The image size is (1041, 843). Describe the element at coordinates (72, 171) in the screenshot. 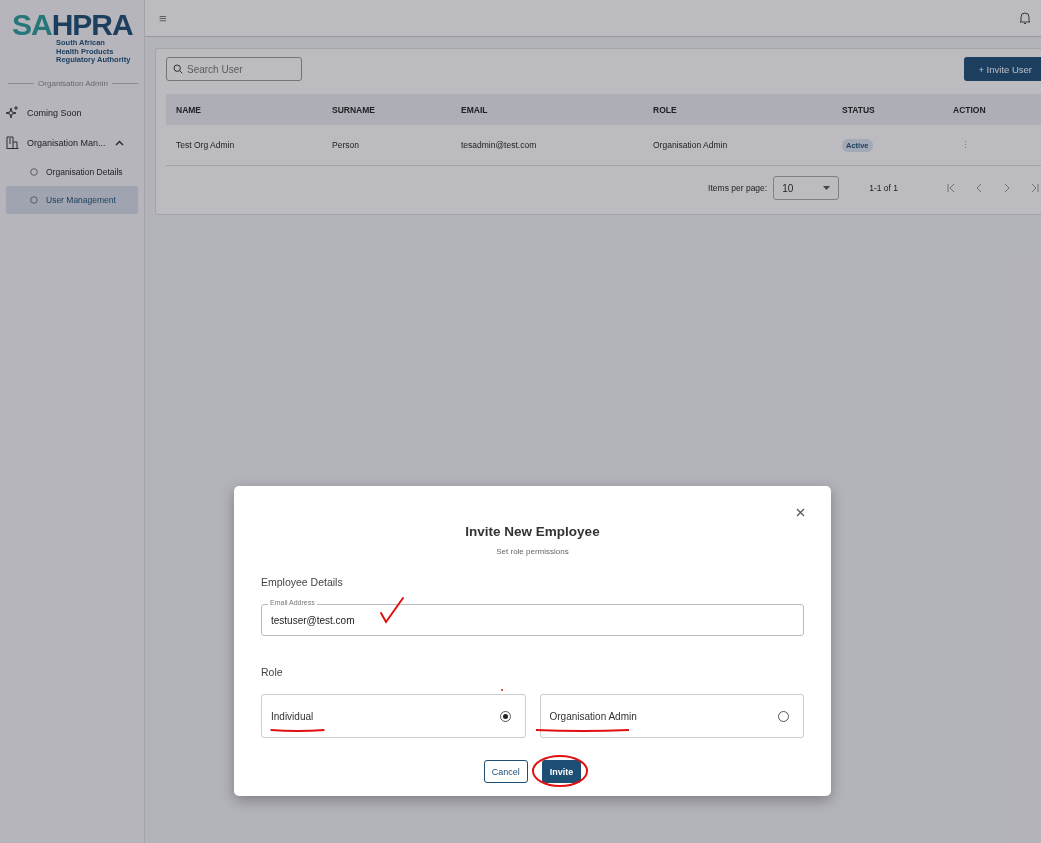

I see `sidebar-subitem: Organisation Details` at that location.